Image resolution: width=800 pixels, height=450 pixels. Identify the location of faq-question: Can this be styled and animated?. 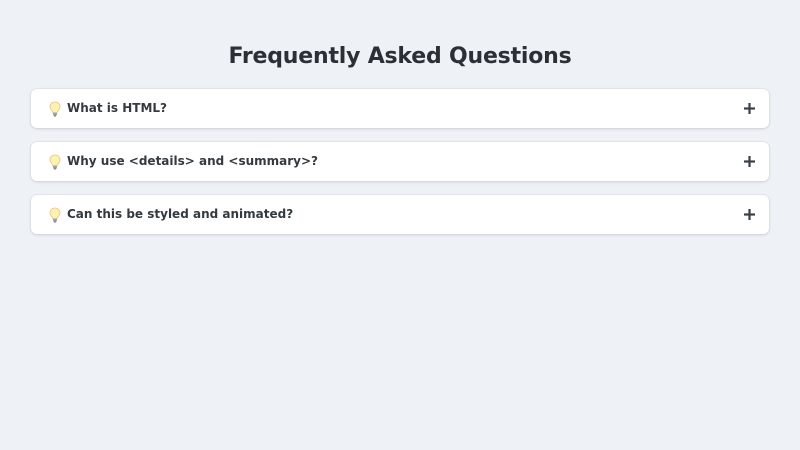
(180, 214).